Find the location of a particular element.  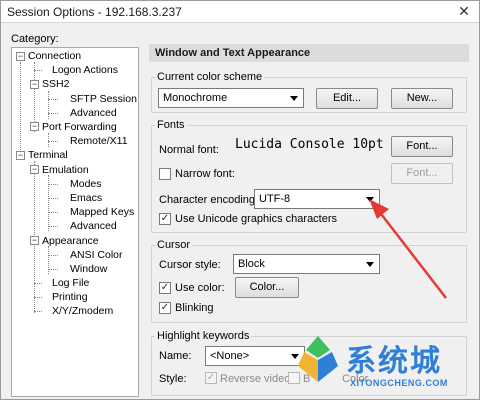

sidebar-item-ansi-color: ANSI Color is located at coordinates (96, 255).